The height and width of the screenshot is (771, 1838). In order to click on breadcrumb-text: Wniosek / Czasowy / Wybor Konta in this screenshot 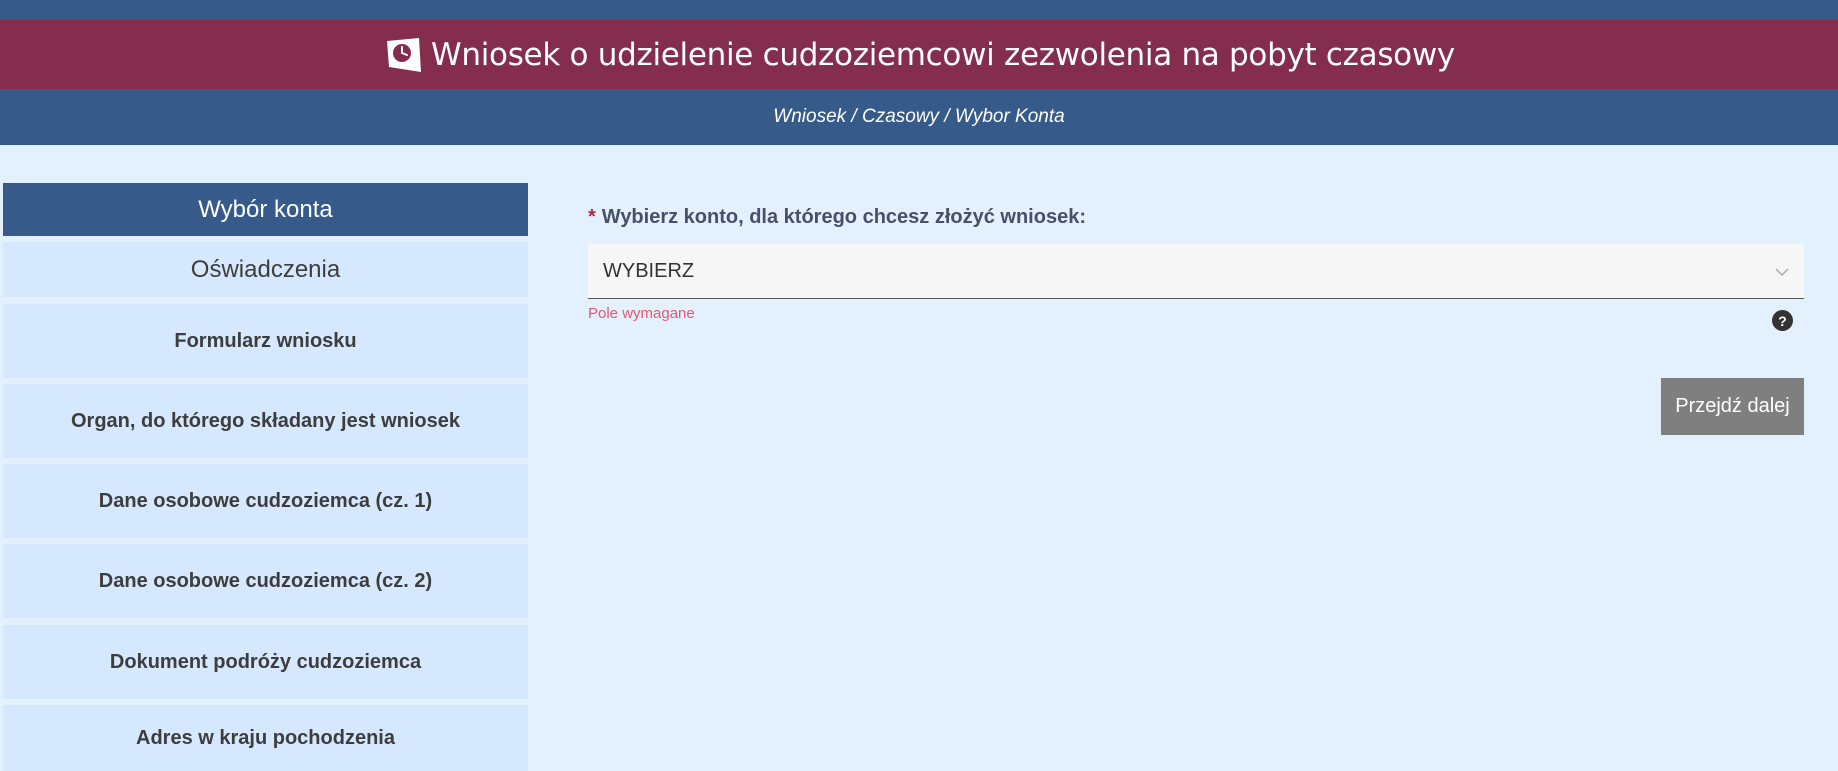, I will do `click(919, 116)`.